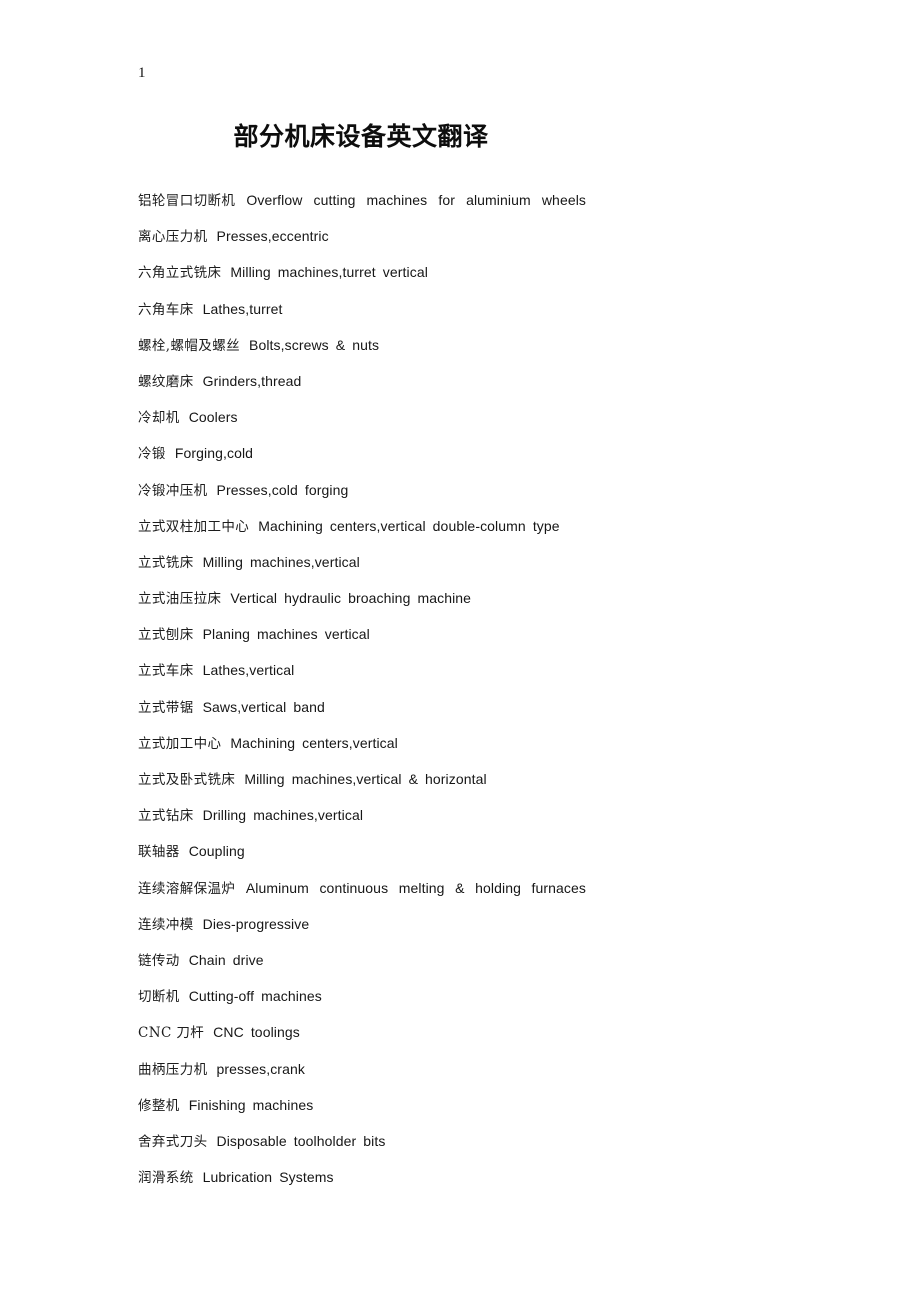  I want to click on entry-translation-en: Cutting-off, so click(221, 996).